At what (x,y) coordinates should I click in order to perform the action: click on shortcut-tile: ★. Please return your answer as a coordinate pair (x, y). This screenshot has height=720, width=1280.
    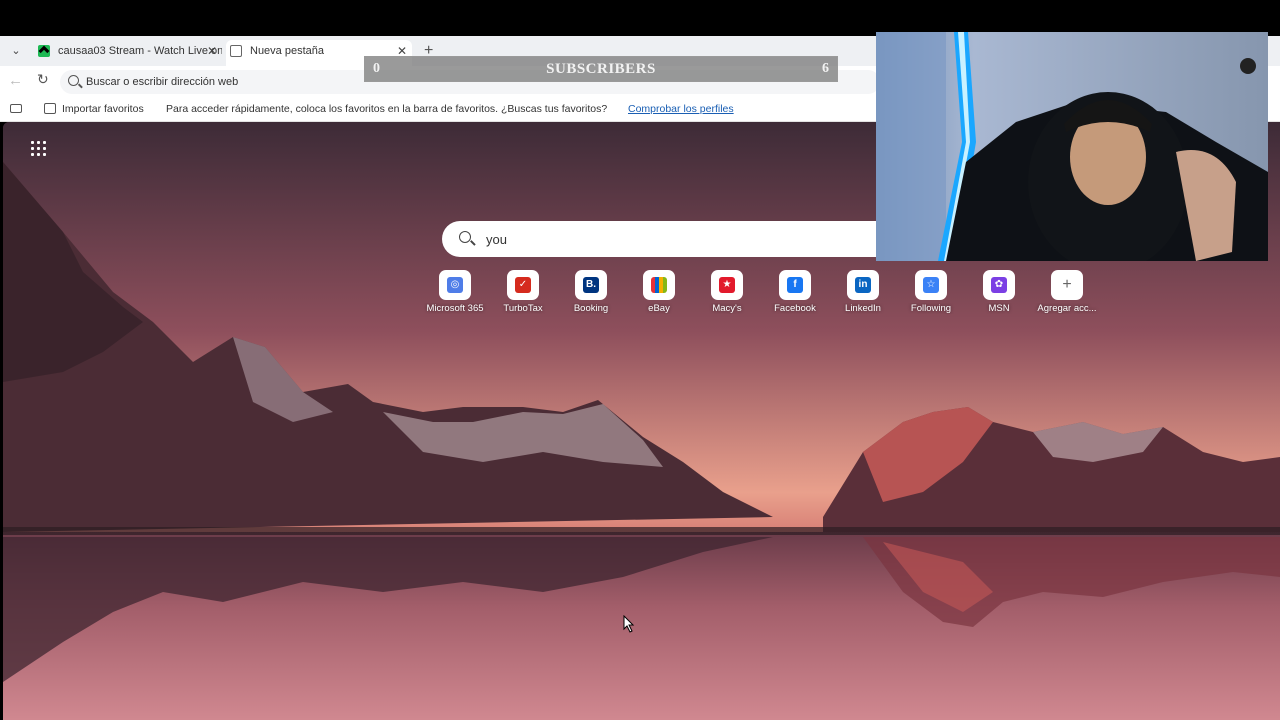
    Looking at the image, I should click on (727, 285).